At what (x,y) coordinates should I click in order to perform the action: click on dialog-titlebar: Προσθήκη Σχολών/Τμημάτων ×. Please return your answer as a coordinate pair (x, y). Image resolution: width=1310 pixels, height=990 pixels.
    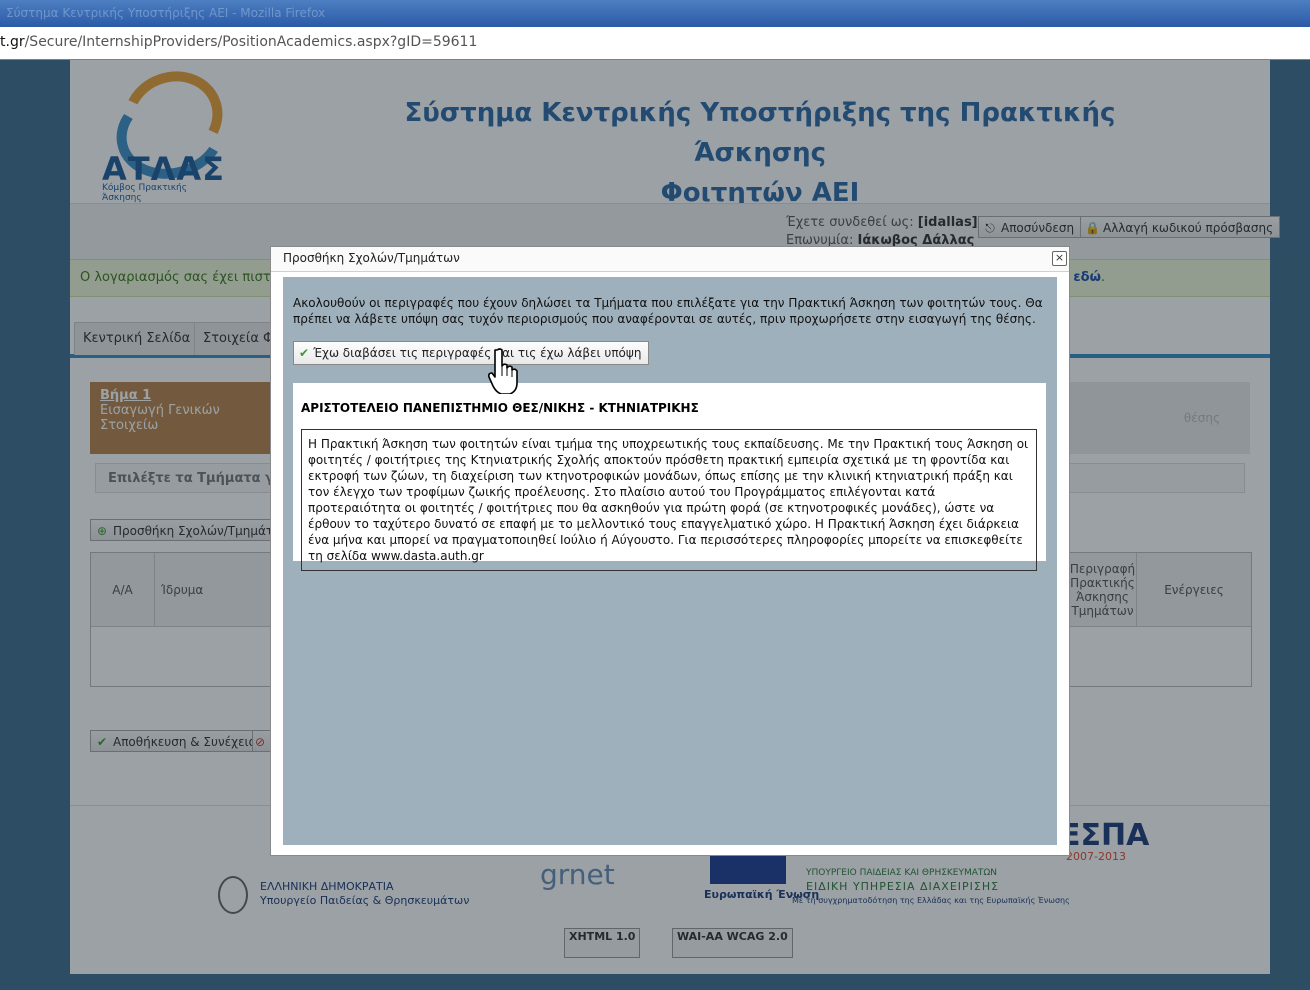
    Looking at the image, I should click on (670, 259).